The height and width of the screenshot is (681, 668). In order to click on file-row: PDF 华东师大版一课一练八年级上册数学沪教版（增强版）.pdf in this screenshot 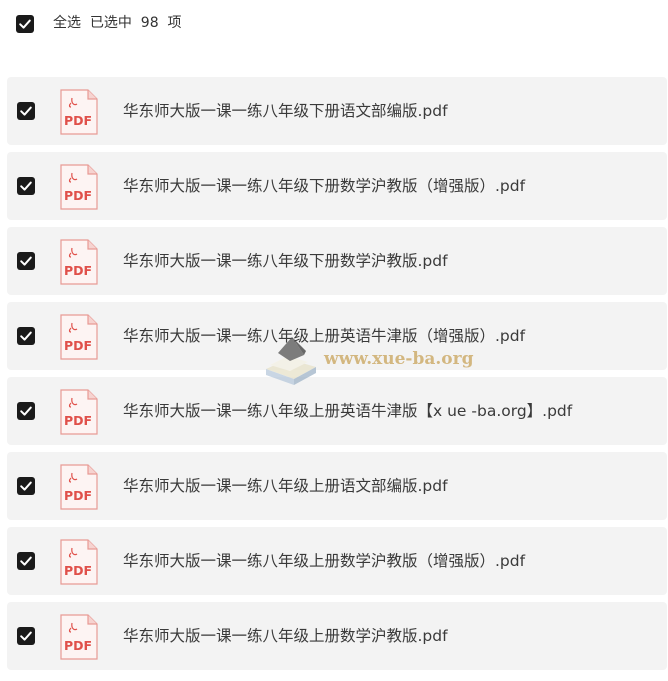, I will do `click(337, 561)`.